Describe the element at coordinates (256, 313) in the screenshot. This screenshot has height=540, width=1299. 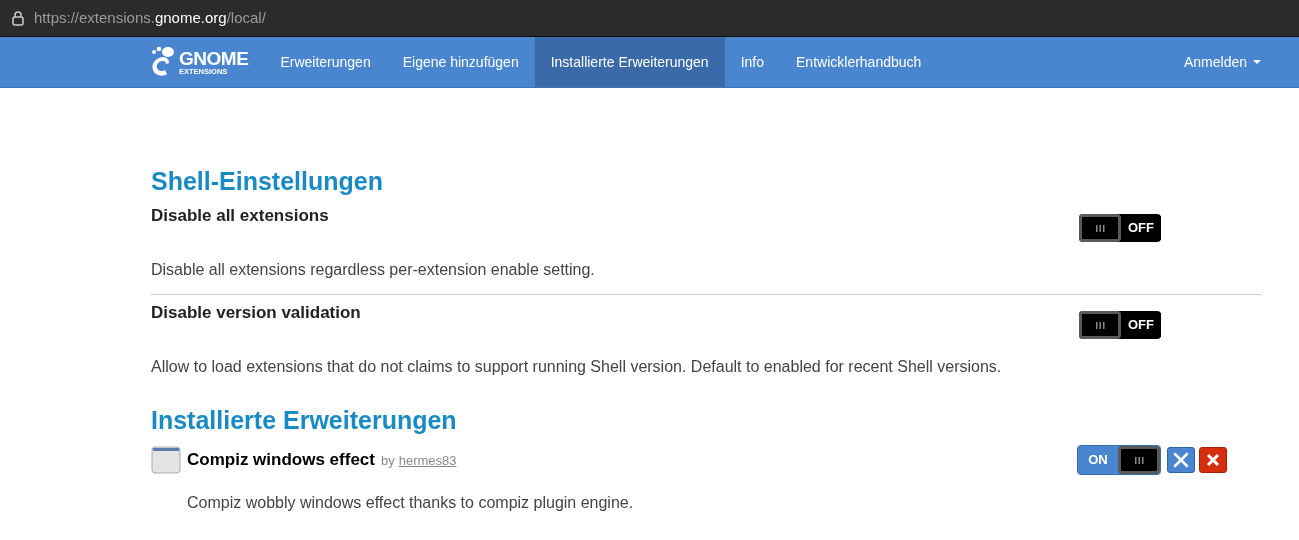
I see `setting-title: Disable version validation` at that location.